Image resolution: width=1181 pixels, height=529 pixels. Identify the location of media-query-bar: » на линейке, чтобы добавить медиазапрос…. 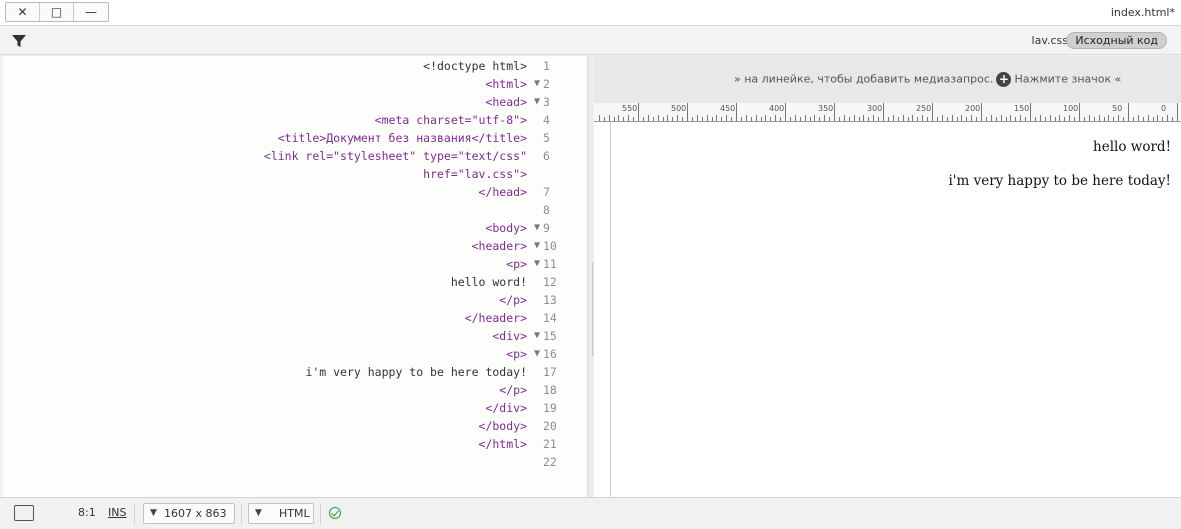
(887, 79).